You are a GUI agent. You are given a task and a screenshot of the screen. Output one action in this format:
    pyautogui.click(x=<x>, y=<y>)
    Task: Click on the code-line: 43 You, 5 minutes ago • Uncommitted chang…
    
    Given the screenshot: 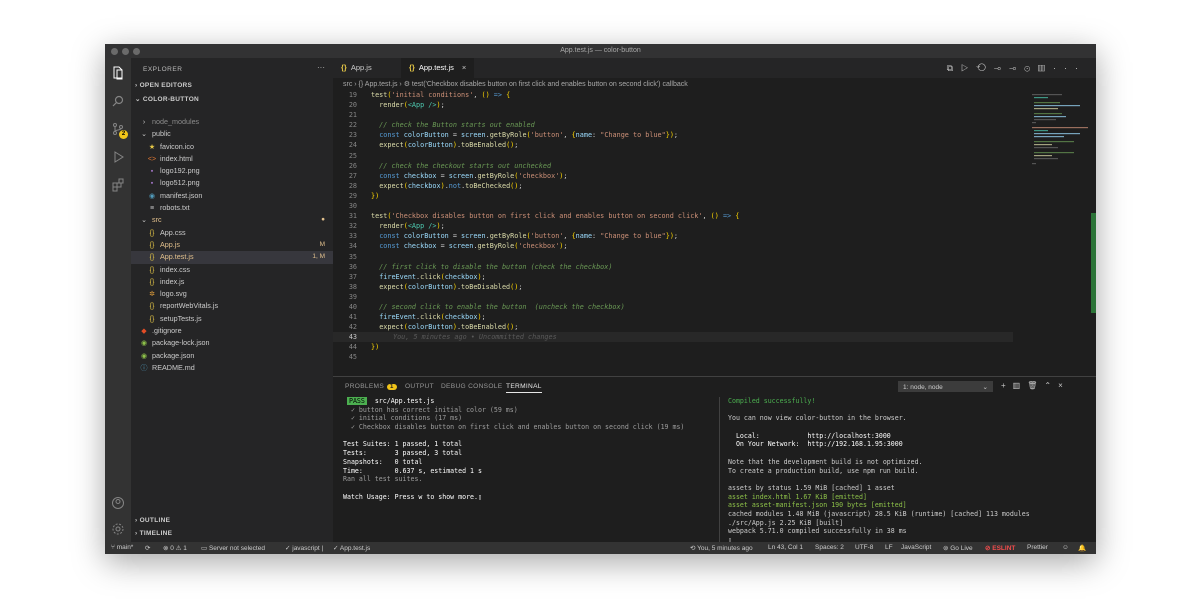 What is the action you would take?
    pyautogui.click(x=673, y=337)
    